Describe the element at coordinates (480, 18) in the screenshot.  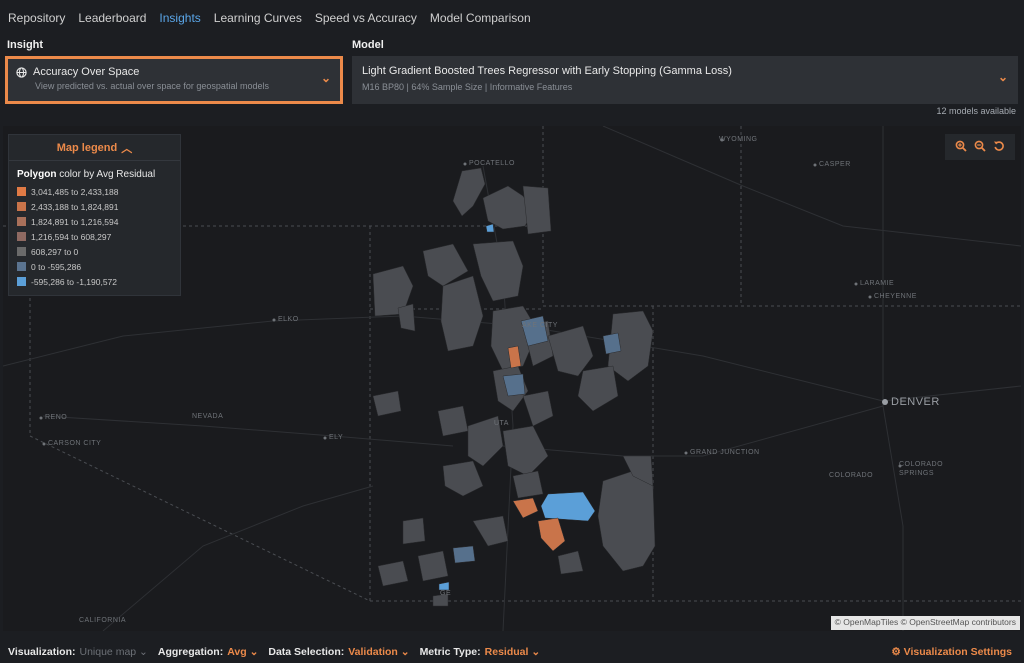
I see `nav-item-model-comparison: Model Comparison` at that location.